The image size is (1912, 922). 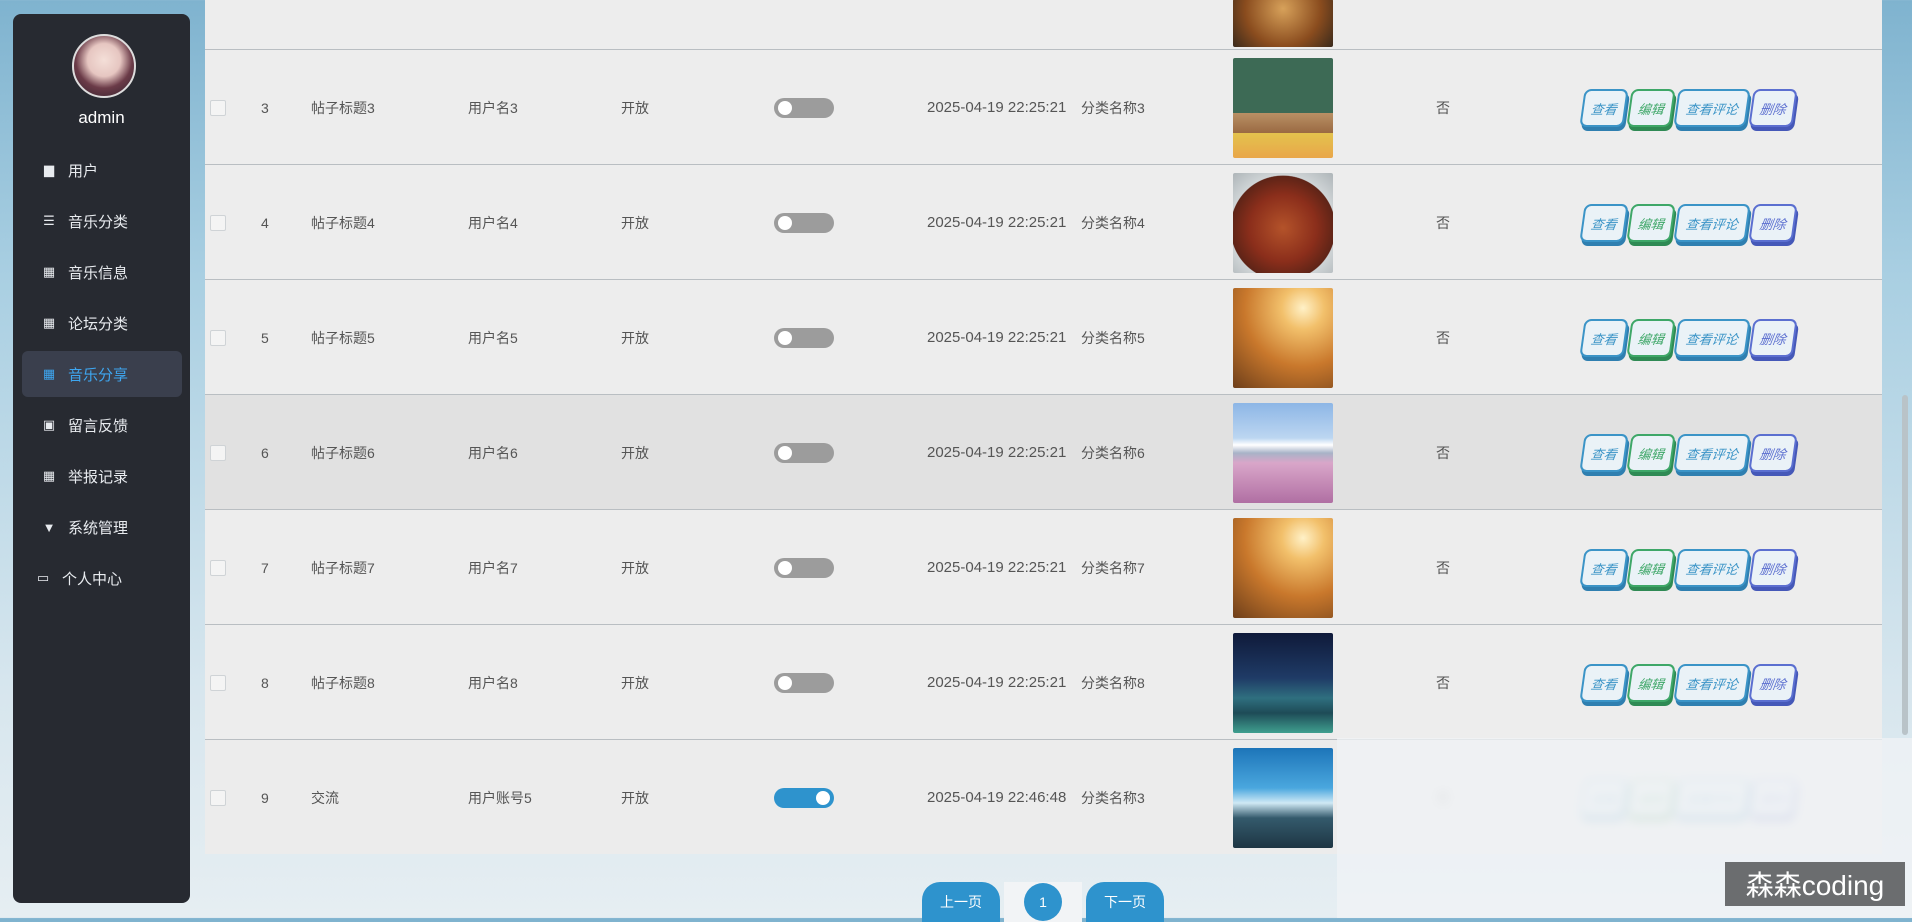 I want to click on card-icon: ▭, so click(x=43, y=577).